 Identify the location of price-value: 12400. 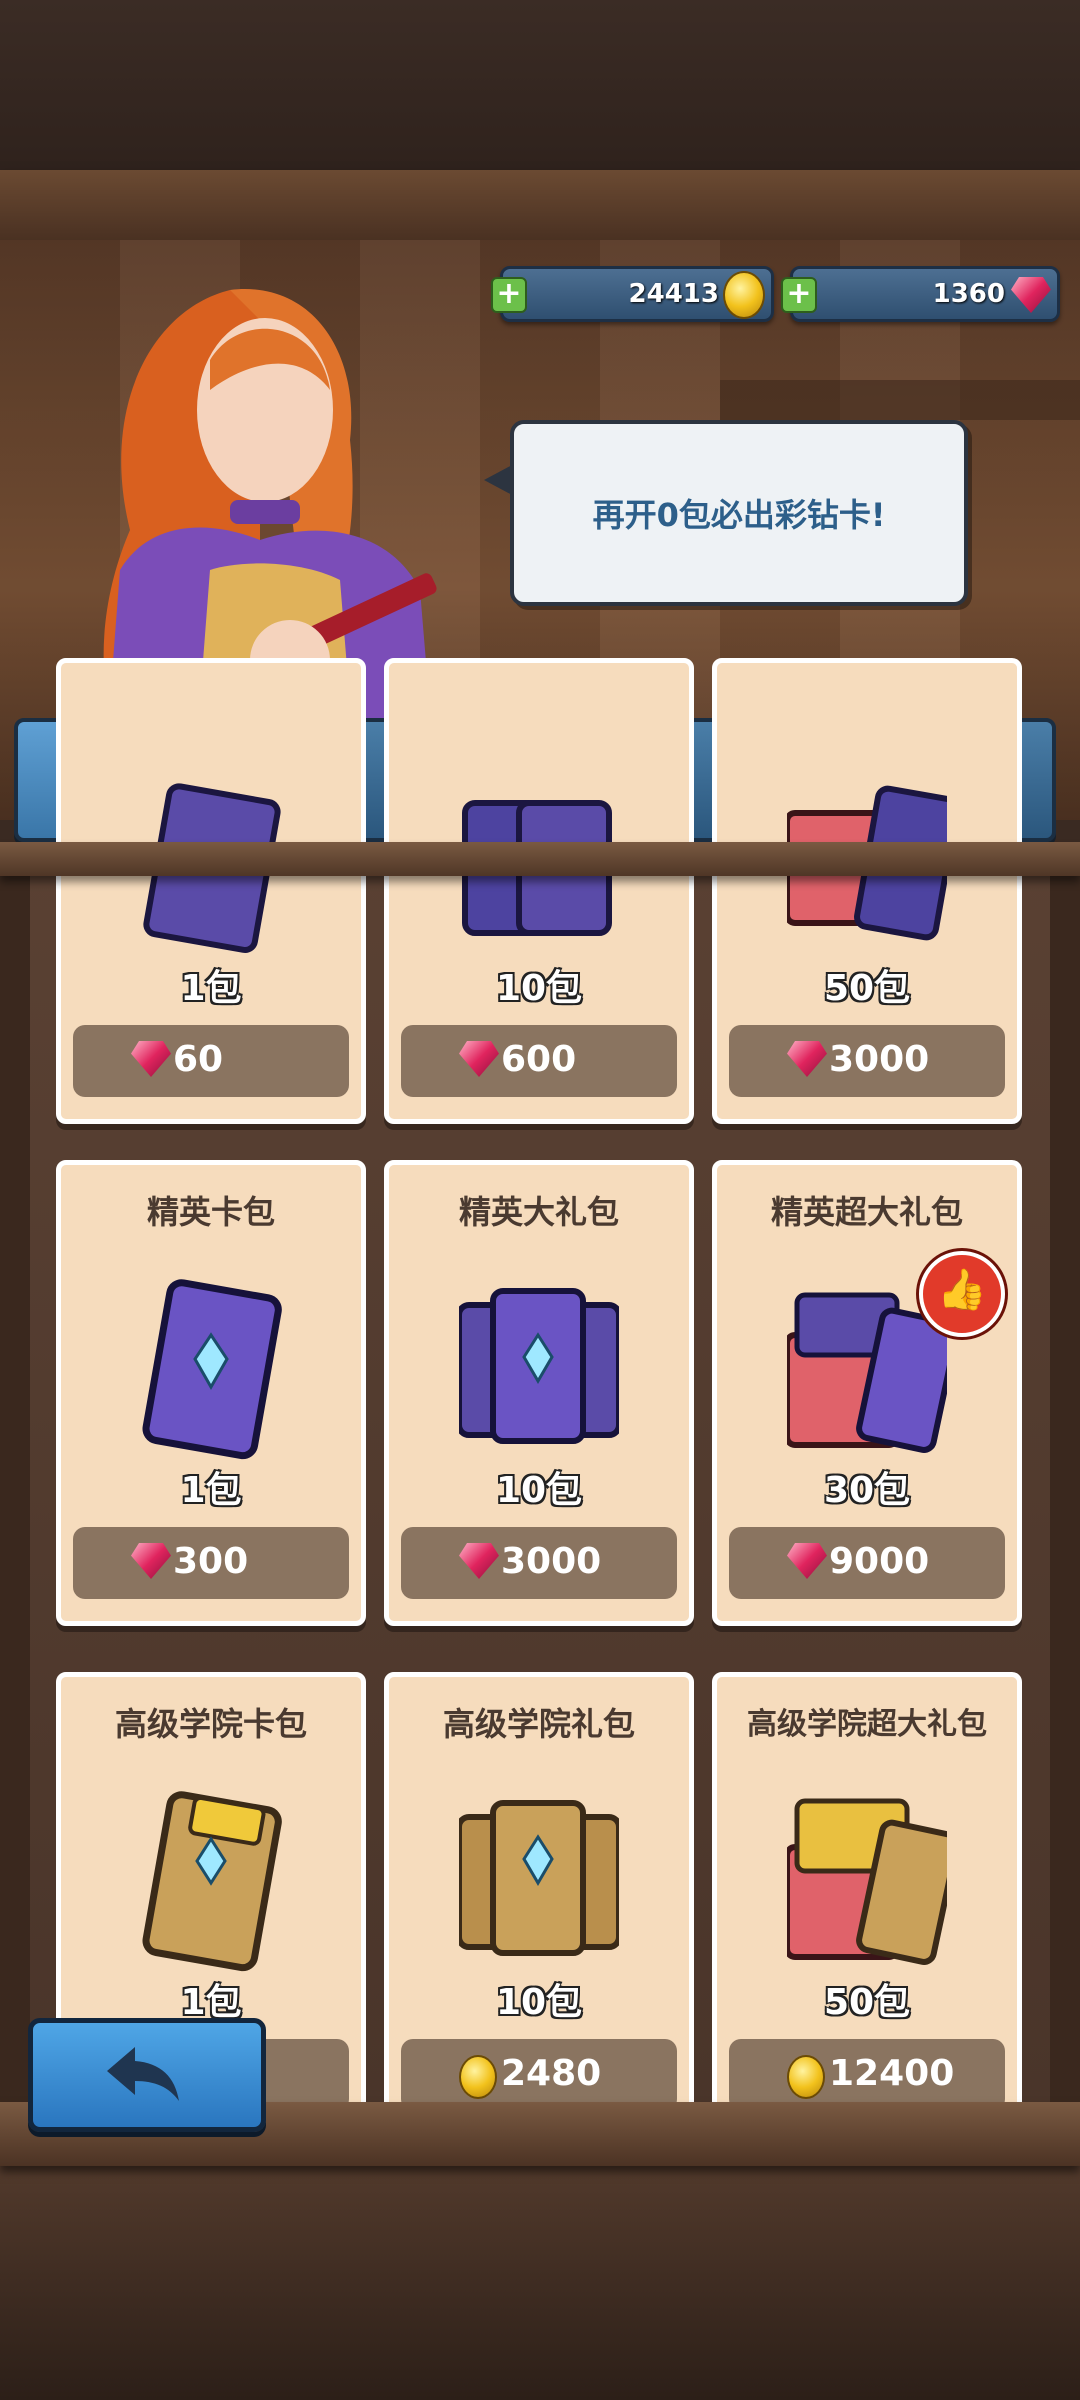
(892, 2073).